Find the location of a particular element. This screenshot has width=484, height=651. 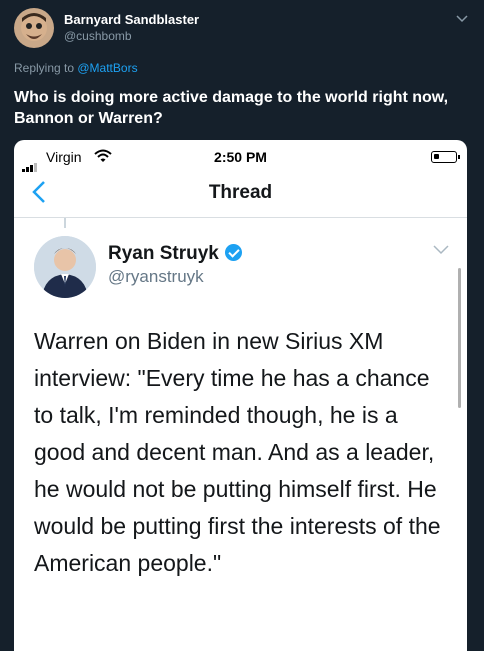

quoted-author-handle: @ryanstruyk is located at coordinates (156, 277).